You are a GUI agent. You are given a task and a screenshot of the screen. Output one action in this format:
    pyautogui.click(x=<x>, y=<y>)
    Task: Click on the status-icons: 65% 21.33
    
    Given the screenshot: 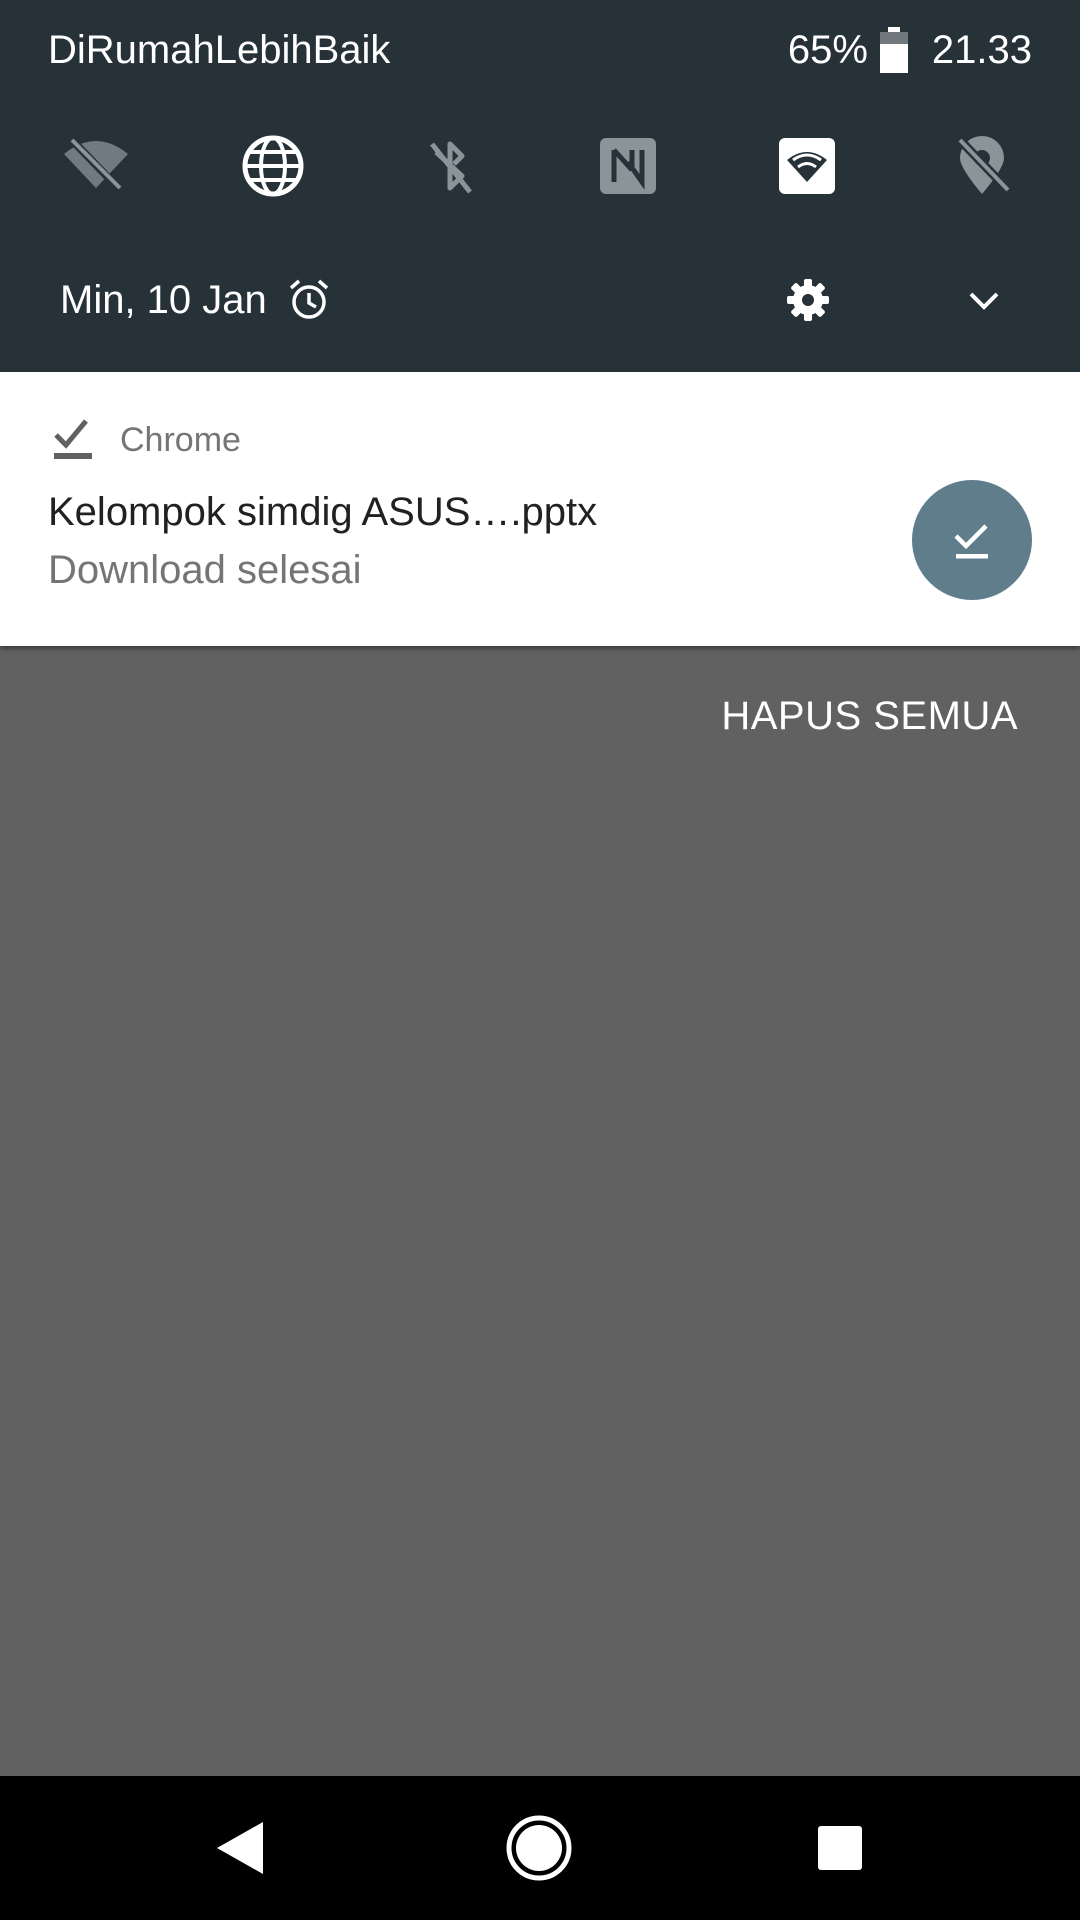 What is the action you would take?
    pyautogui.click(x=910, y=50)
    